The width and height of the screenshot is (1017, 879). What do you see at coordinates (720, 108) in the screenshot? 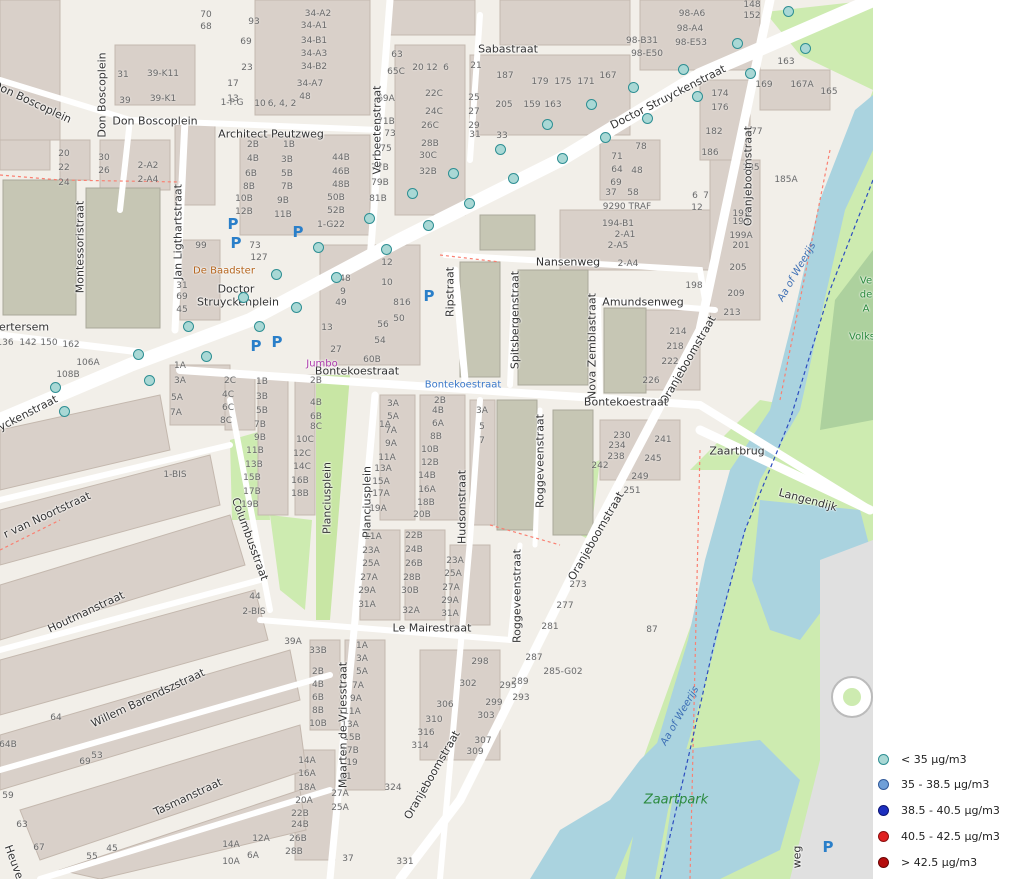
I see `house-number: 176` at bounding box center [720, 108].